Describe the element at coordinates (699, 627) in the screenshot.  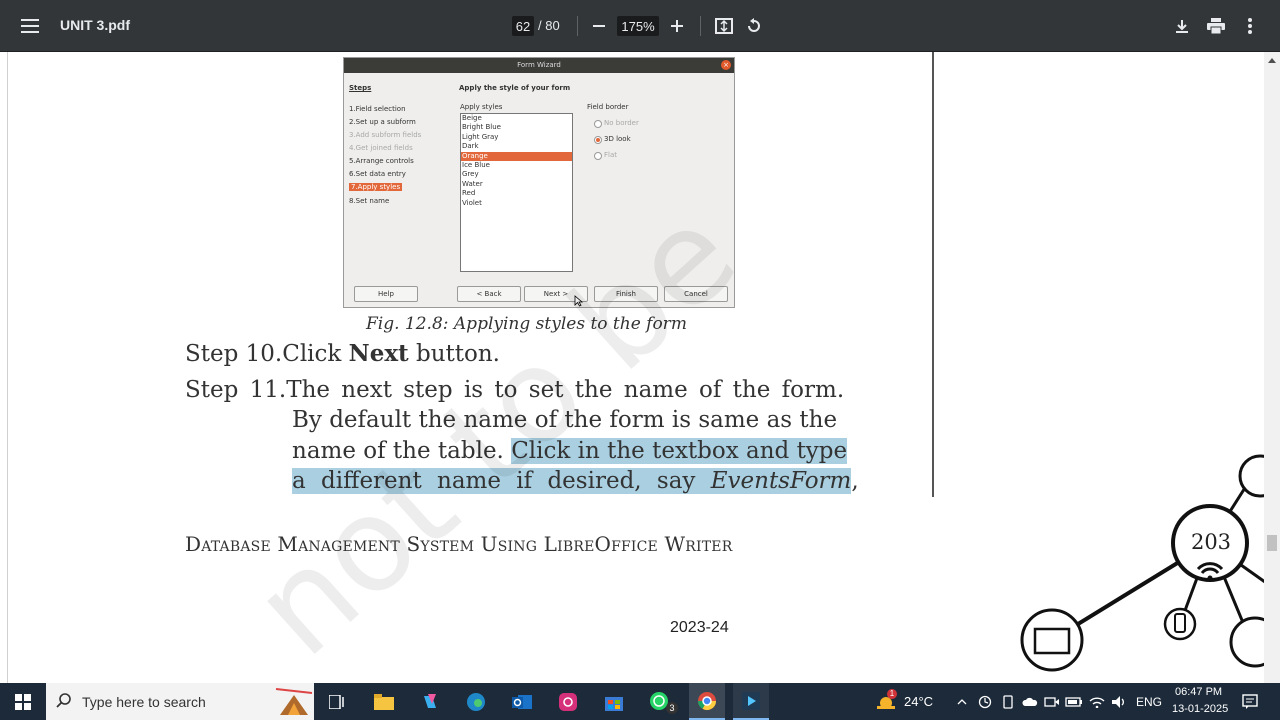
I see `page-year: 2023-24` at that location.